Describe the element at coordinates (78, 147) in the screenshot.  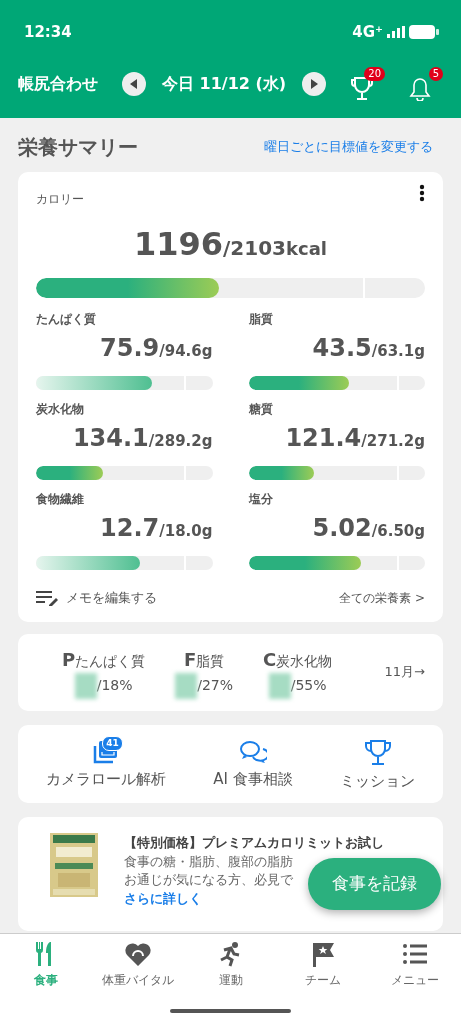
I see `section-title: 栄養サマリー` at that location.